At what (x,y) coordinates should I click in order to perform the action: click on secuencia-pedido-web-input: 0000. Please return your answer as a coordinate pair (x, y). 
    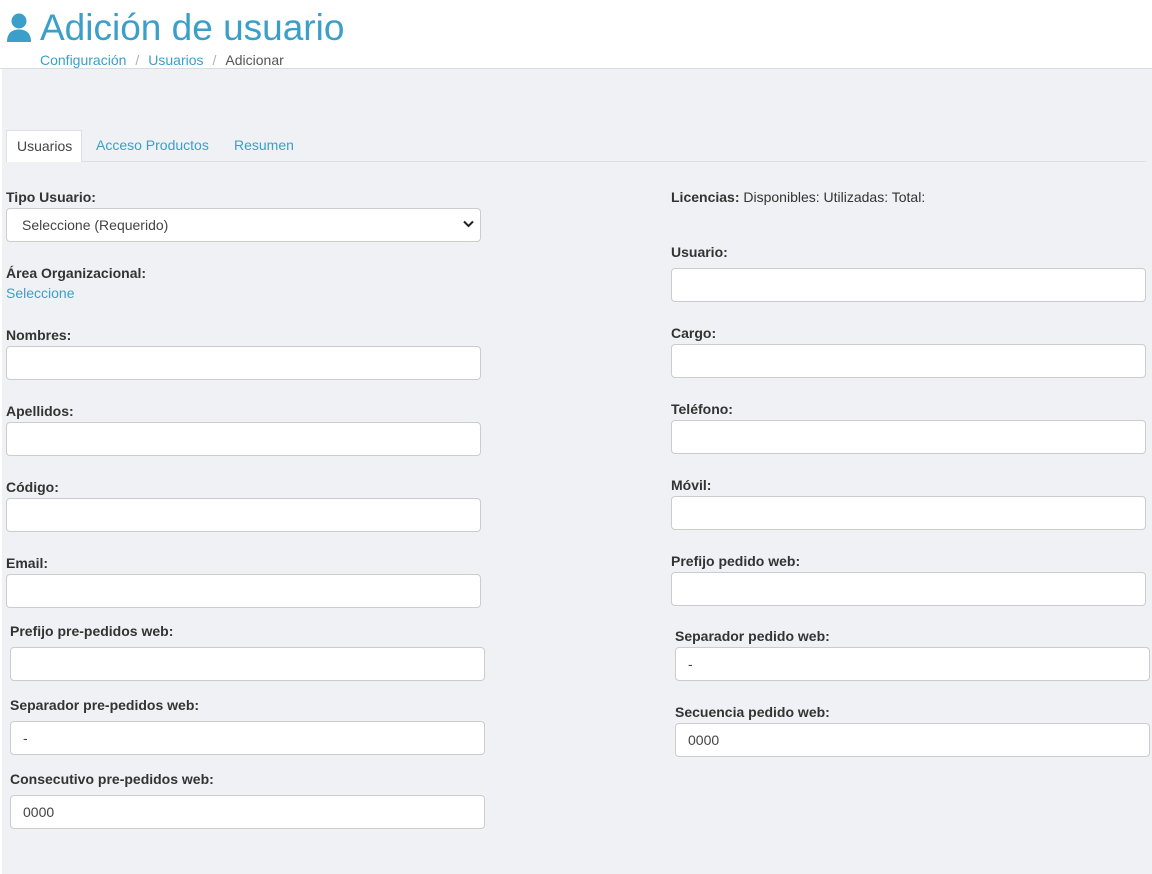
    Looking at the image, I should click on (912, 740).